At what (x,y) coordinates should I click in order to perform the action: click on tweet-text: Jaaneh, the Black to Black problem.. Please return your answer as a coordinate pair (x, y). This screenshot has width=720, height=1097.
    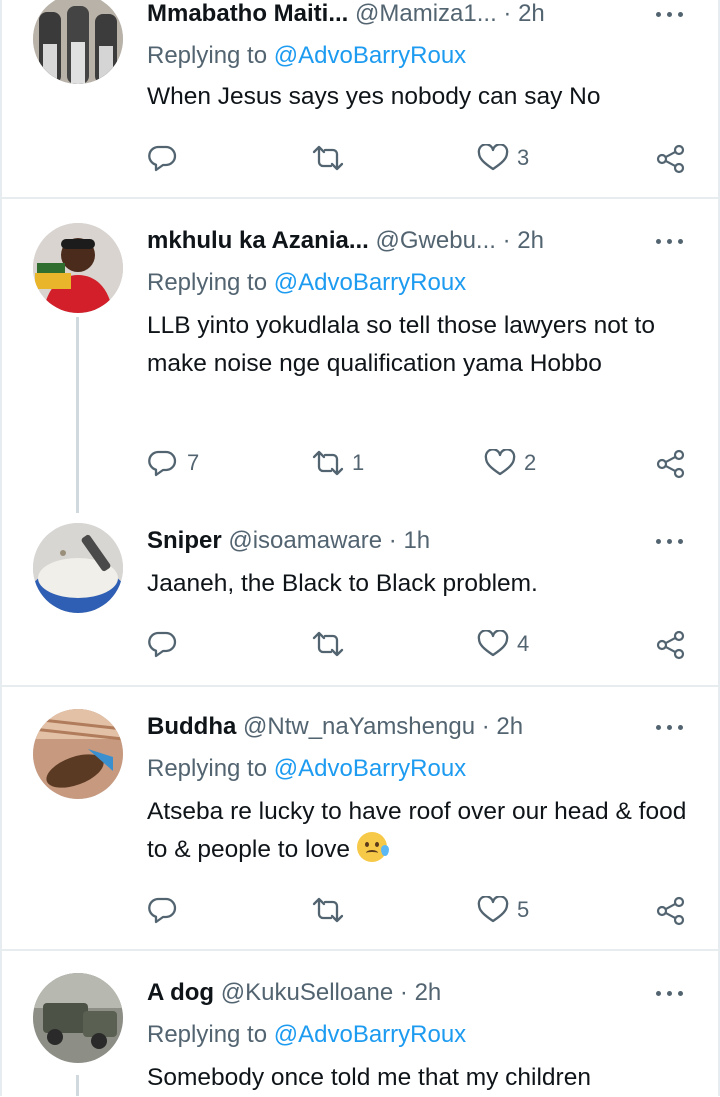
    Looking at the image, I should click on (342, 583).